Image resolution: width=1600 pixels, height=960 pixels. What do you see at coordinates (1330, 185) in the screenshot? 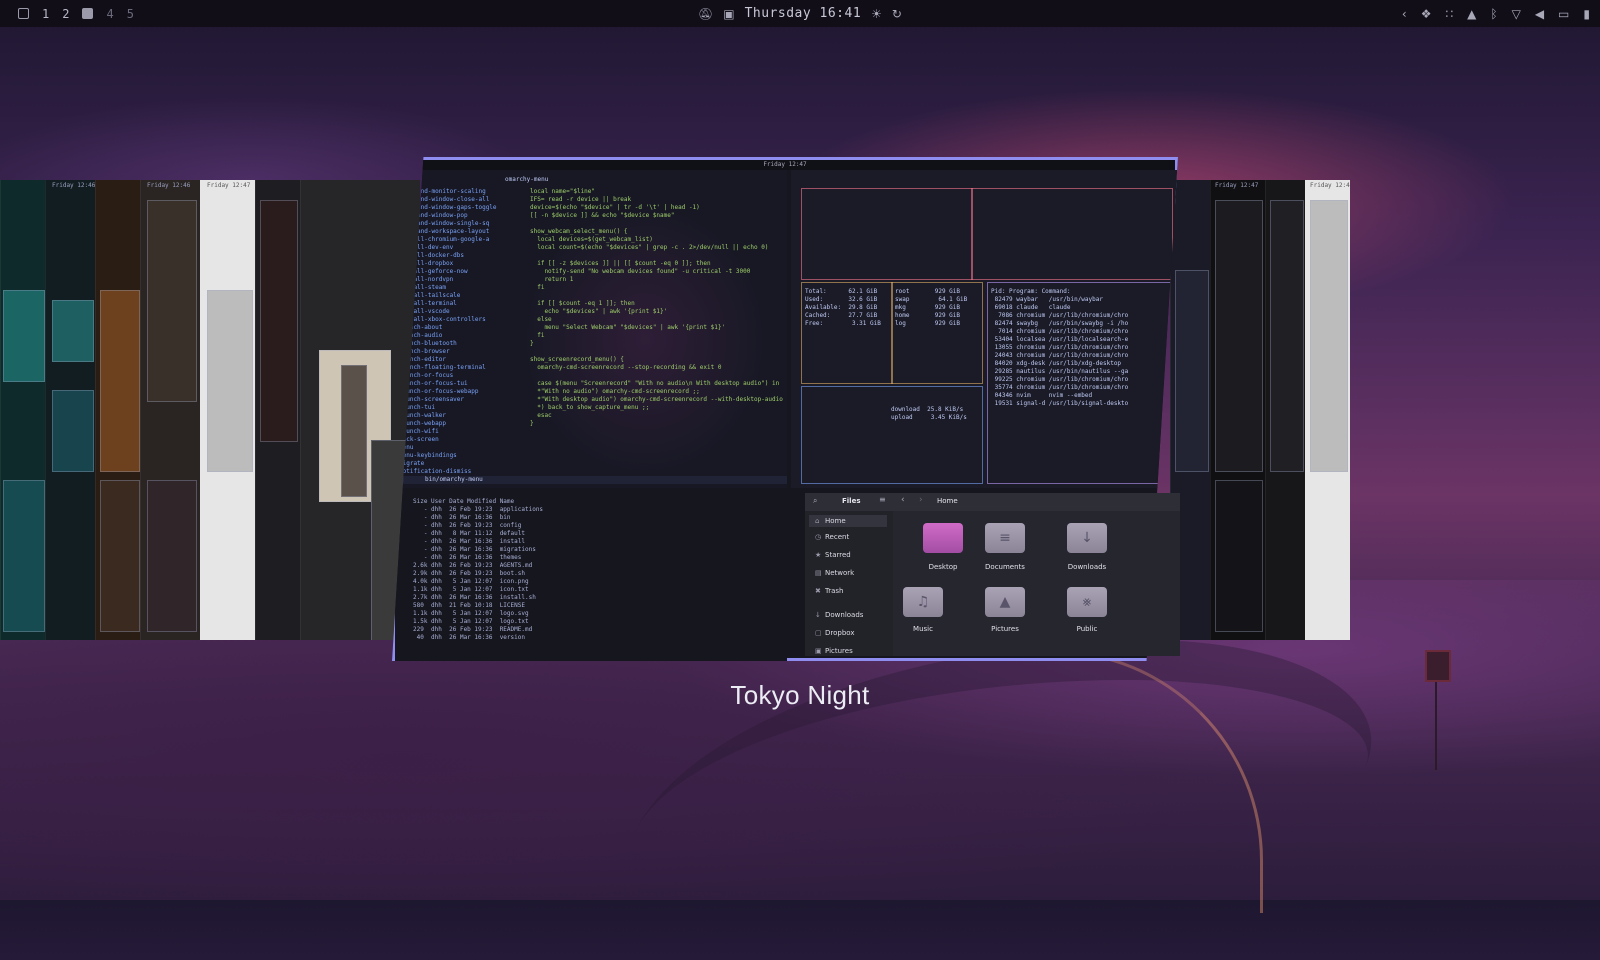
I see `preview-clock: Friday 12:48` at bounding box center [1330, 185].